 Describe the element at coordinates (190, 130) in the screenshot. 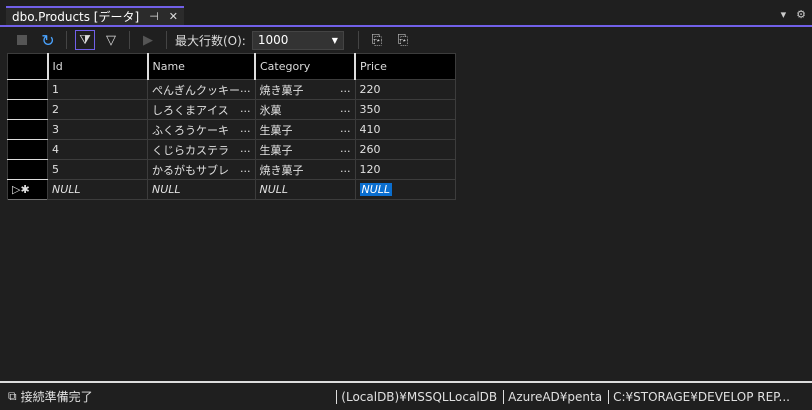

I see `cell-name-text: ふくろうケーキ` at that location.